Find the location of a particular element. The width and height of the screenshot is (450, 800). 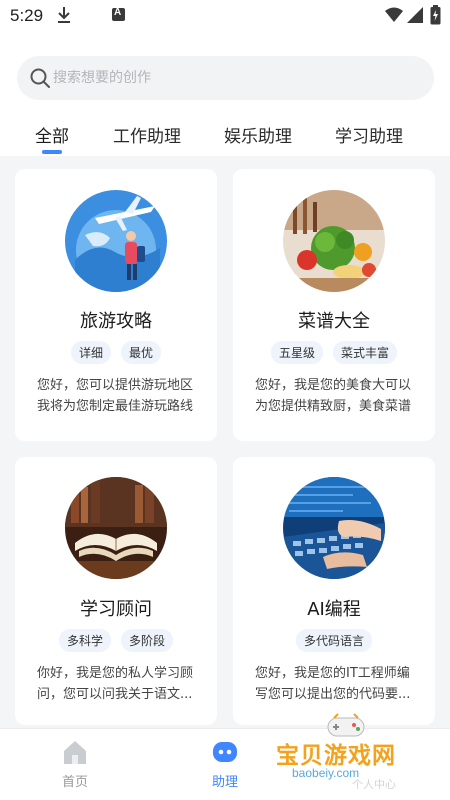

home-icon is located at coordinates (75, 752).